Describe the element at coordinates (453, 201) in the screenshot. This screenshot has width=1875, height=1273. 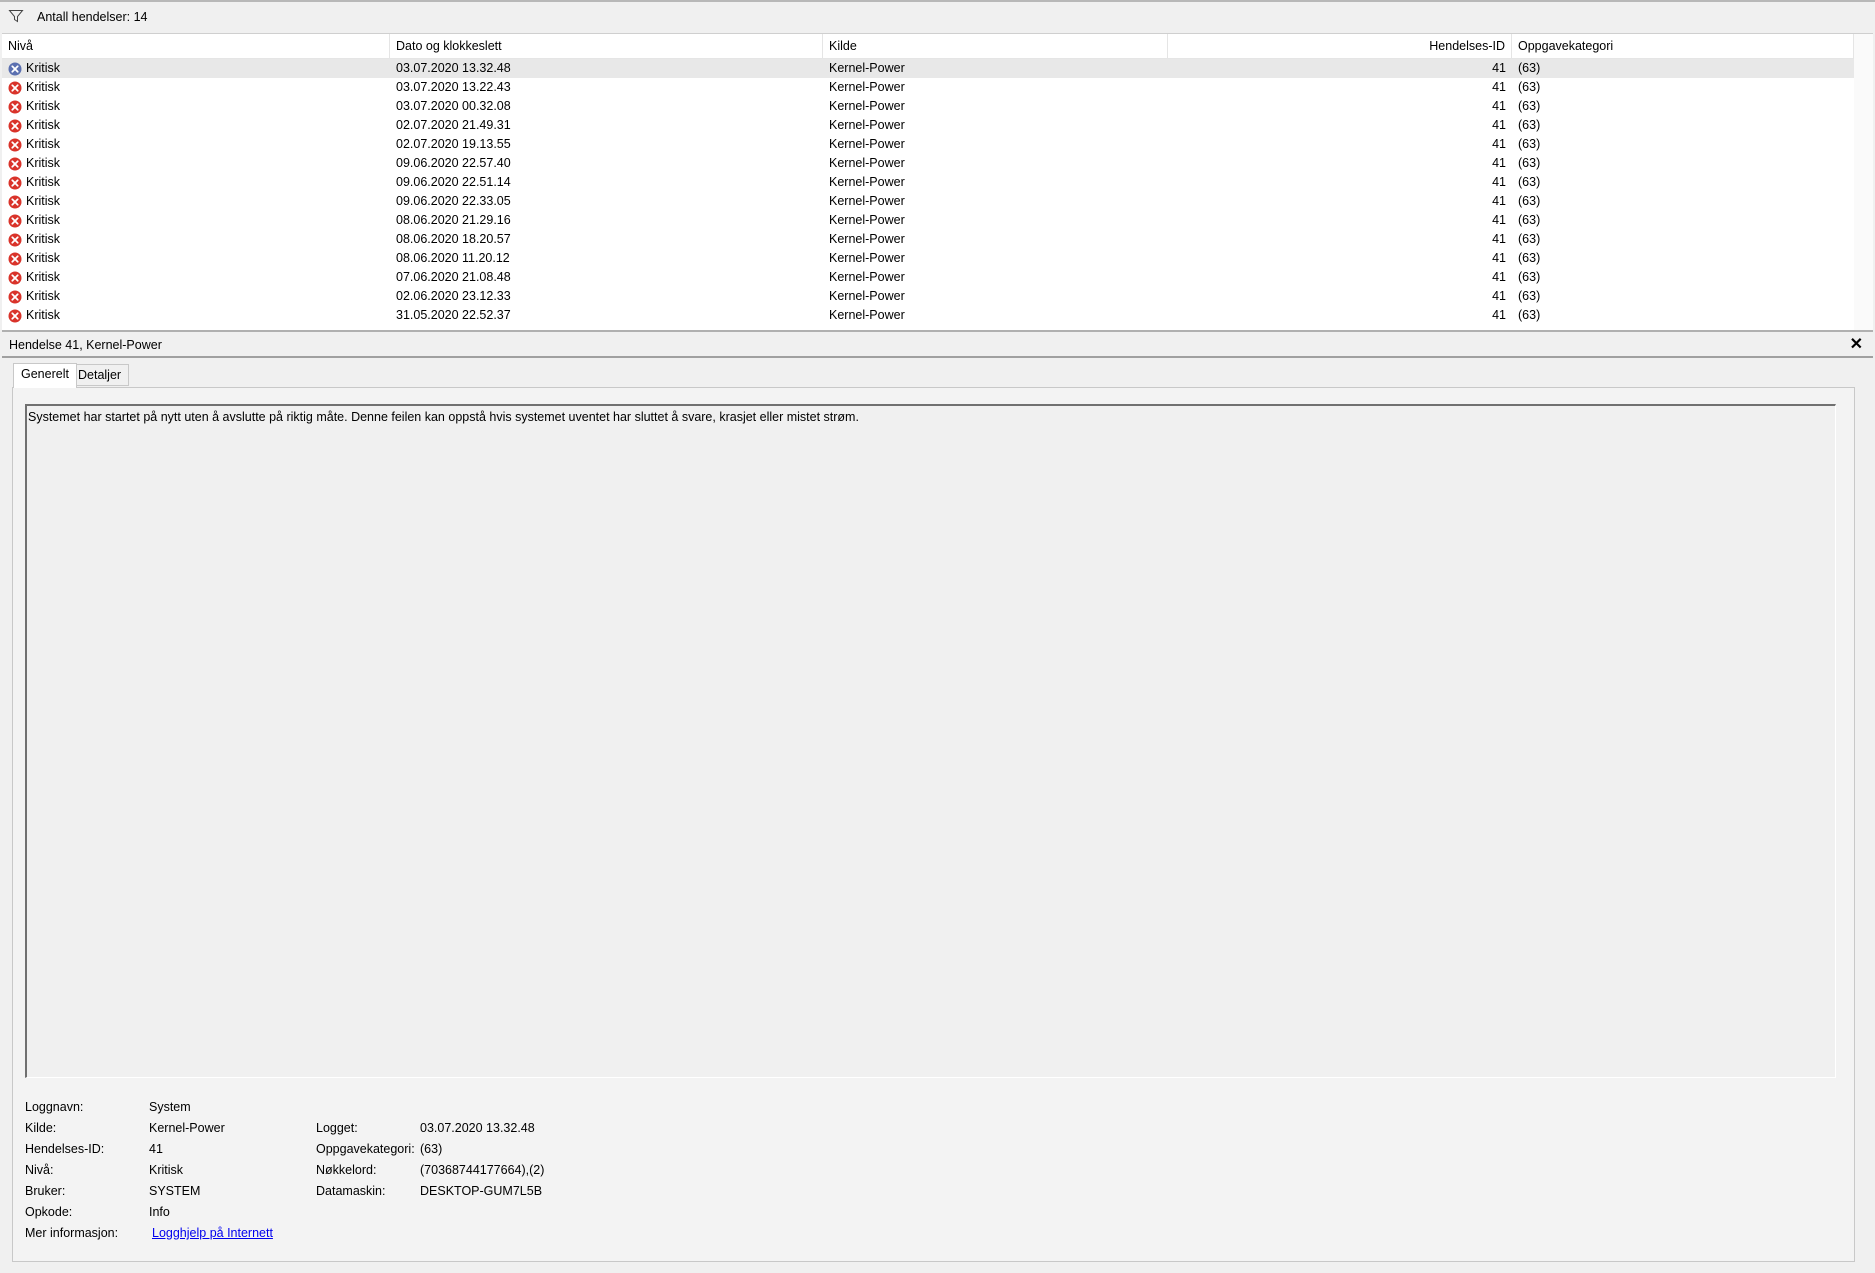
I see `cell-datetime: 09.06.2020 22.33.05` at that location.